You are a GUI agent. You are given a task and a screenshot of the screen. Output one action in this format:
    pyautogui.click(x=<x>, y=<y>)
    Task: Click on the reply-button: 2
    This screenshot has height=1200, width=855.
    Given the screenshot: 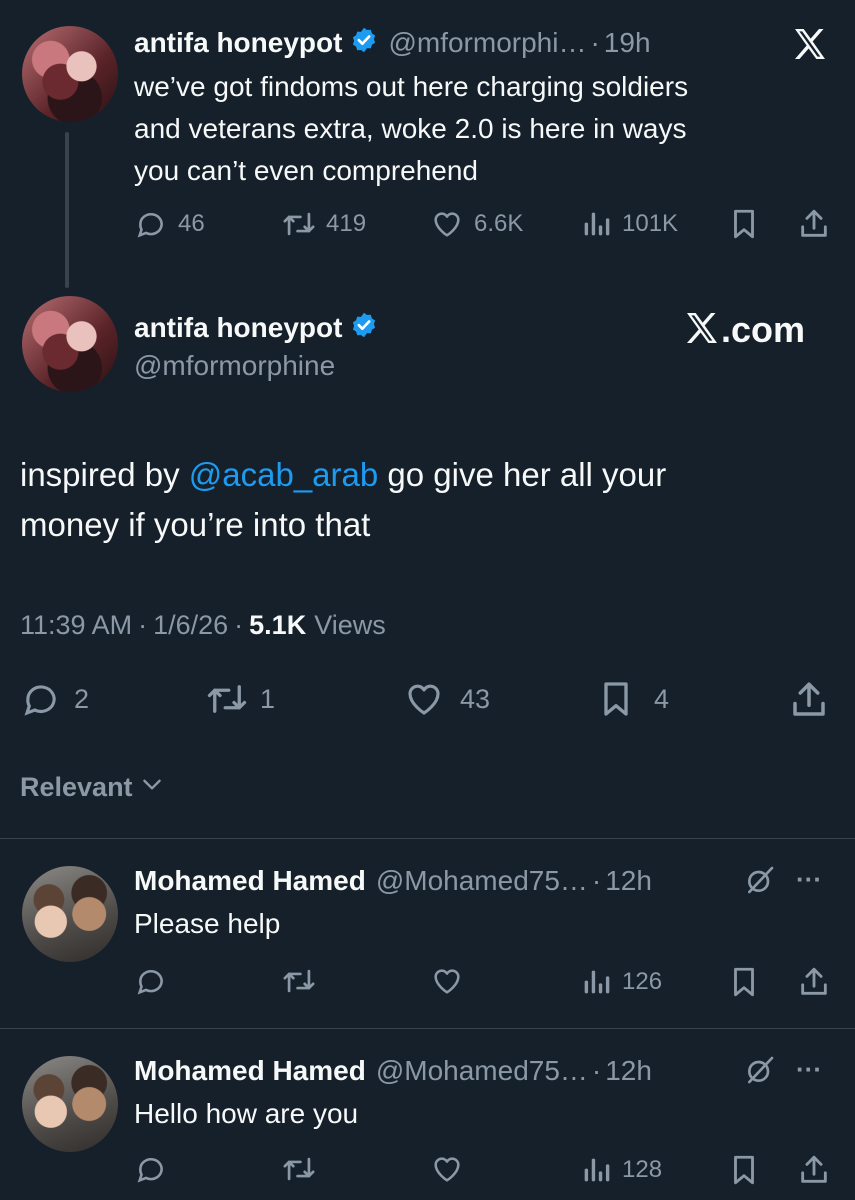 What is the action you would take?
    pyautogui.click(x=54, y=699)
    